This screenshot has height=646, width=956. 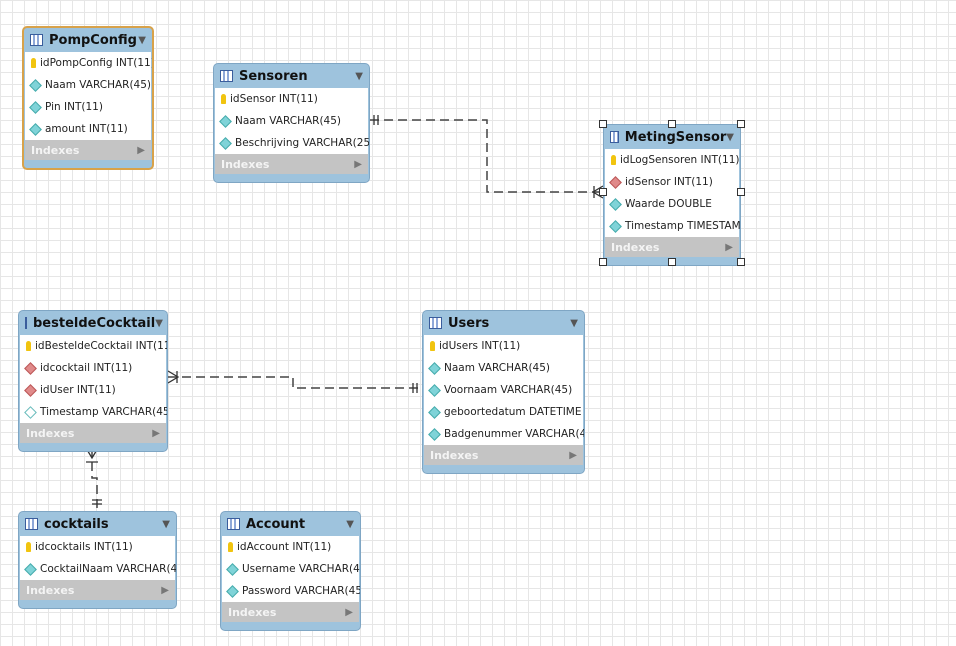 I want to click on column-text: idAccount INT(11), so click(x=284, y=547).